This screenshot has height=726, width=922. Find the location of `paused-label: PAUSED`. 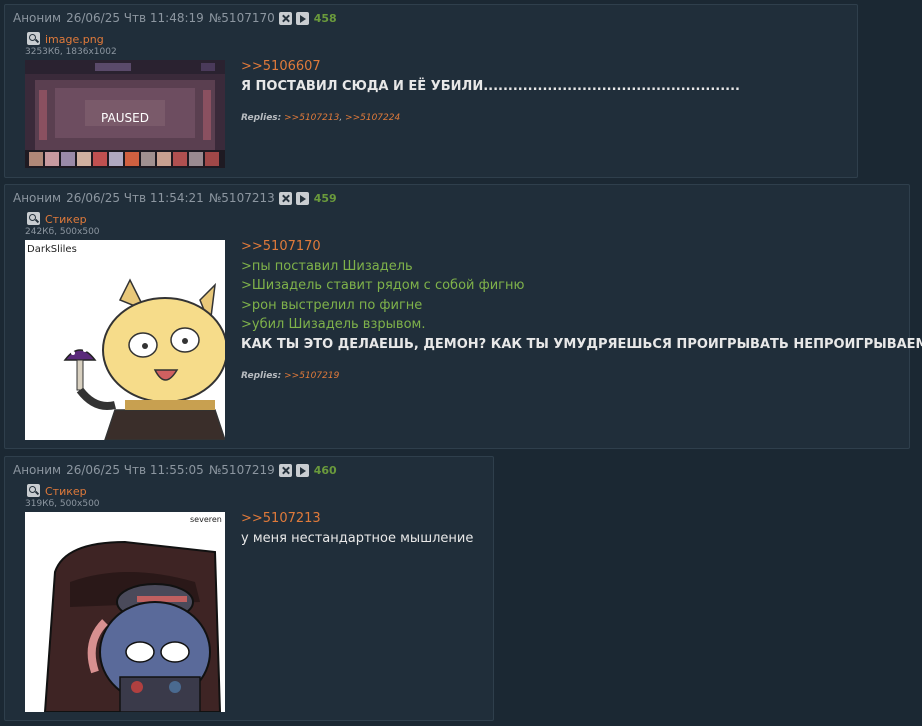

paused-label: PAUSED is located at coordinates (125, 118).